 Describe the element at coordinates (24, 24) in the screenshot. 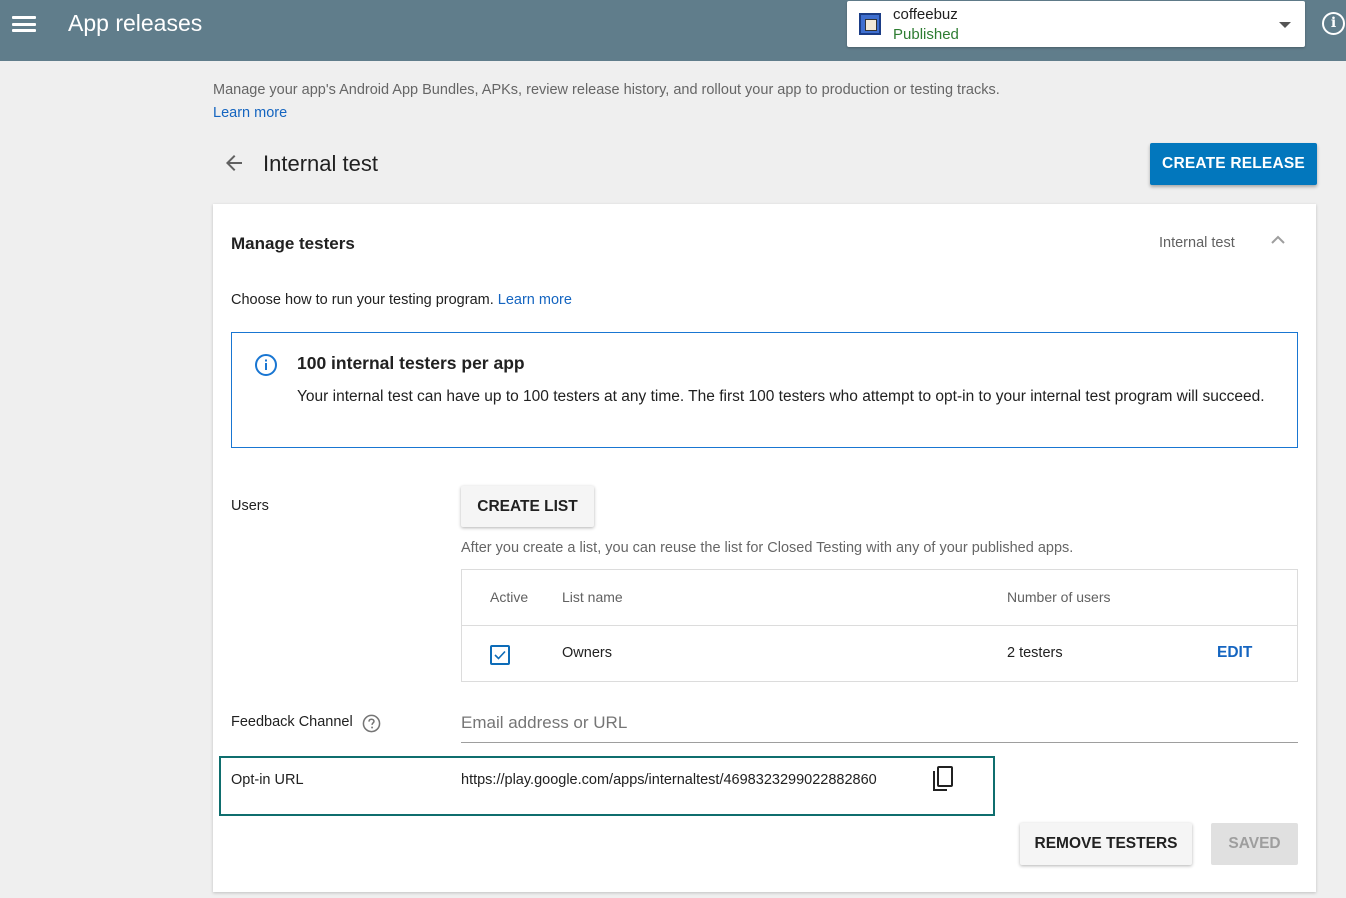

I see `menu-icon` at that location.